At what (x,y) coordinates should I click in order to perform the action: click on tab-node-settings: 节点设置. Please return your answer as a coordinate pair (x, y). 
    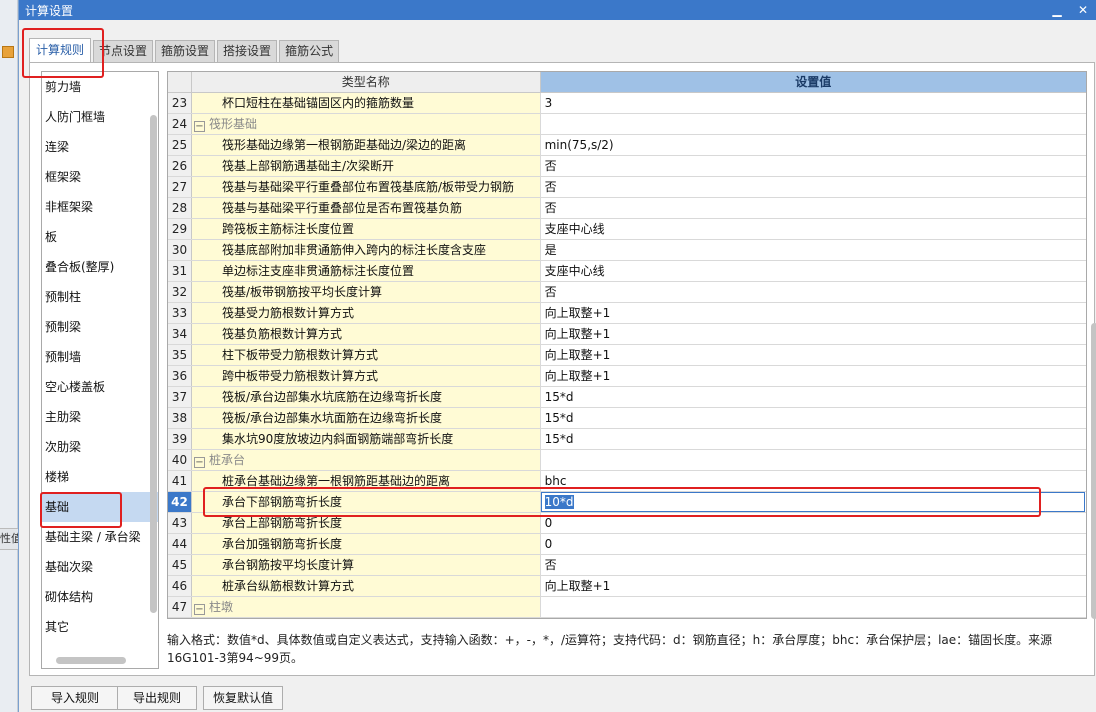
    Looking at the image, I should click on (123, 51).